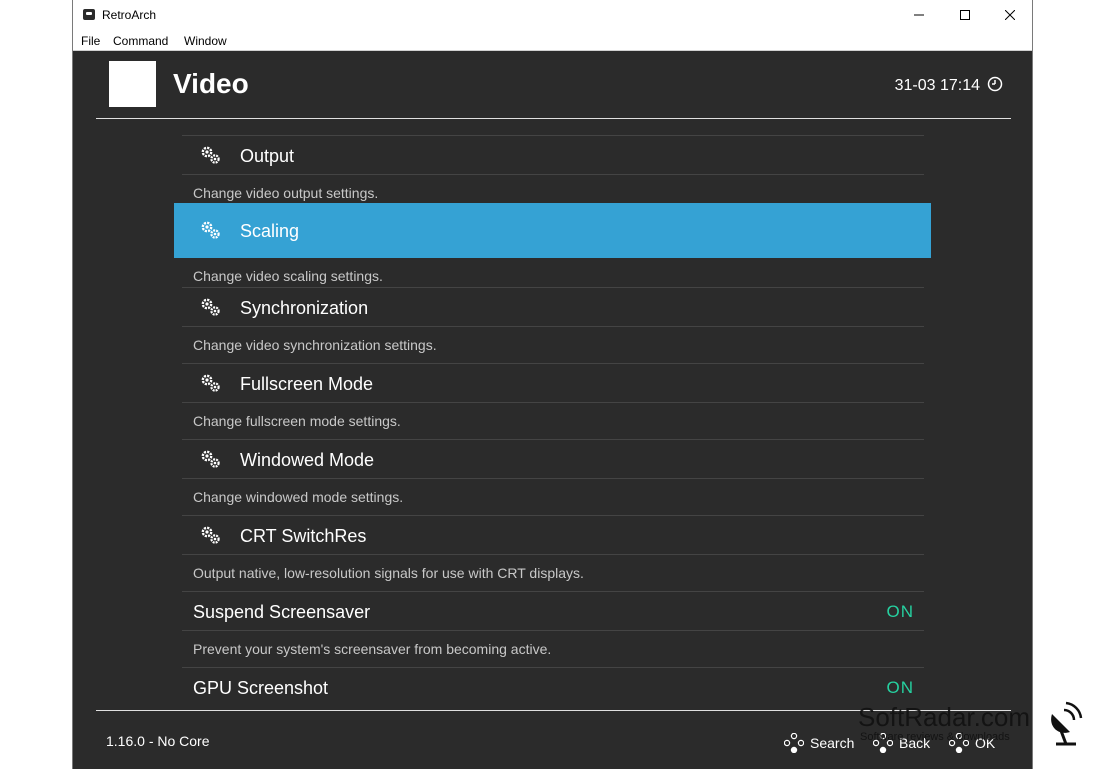 The height and width of the screenshot is (769, 1107). I want to click on search-button: Search, so click(819, 743).